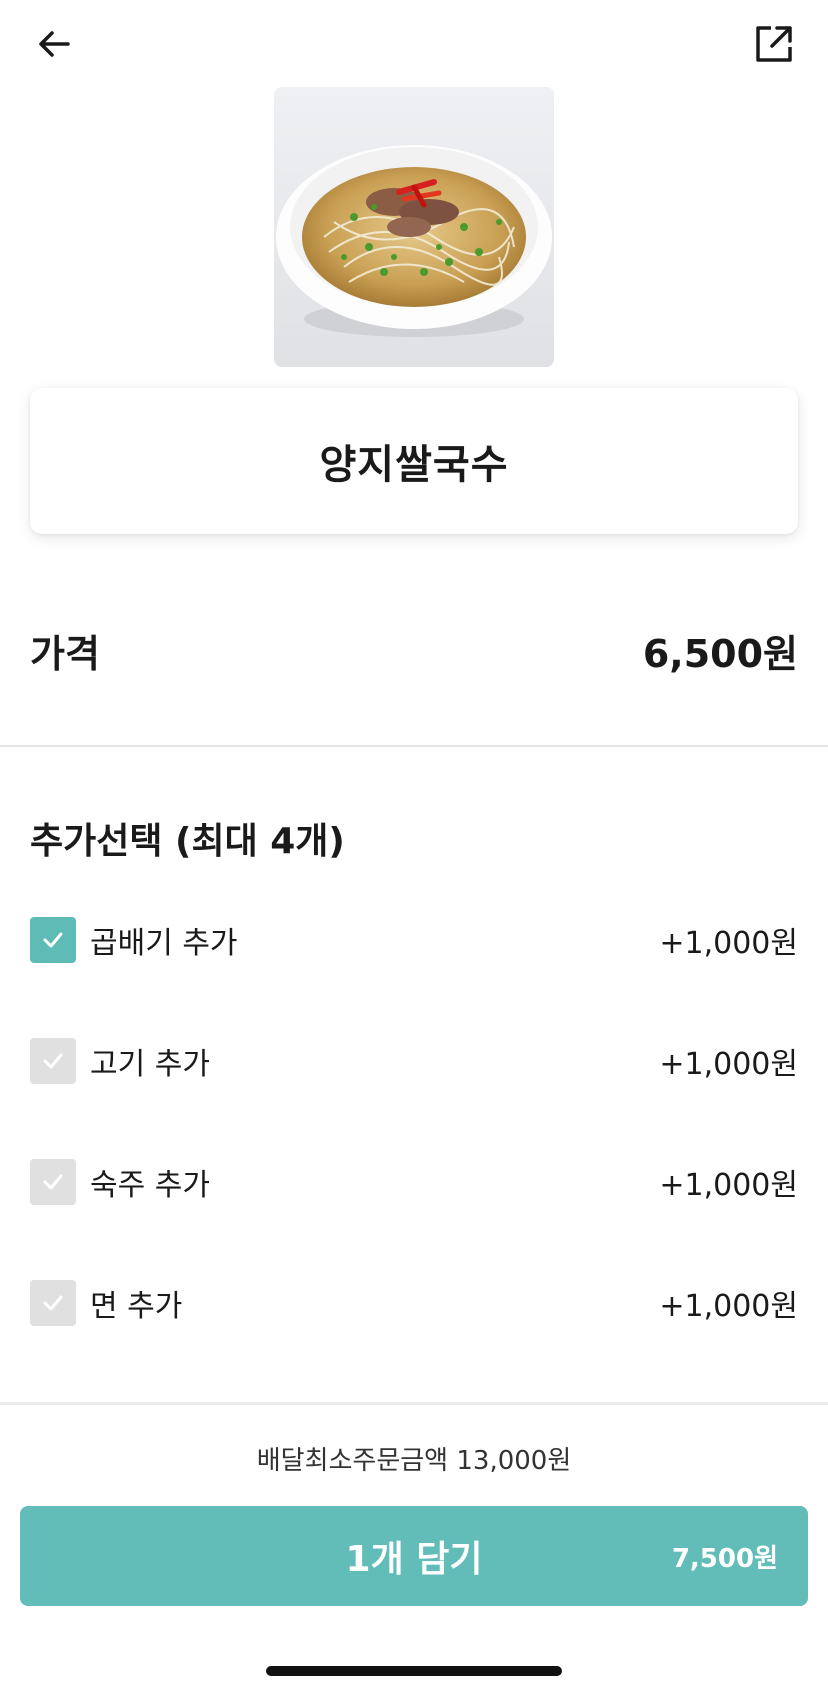 The width and height of the screenshot is (828, 1694). Describe the element at coordinates (414, 44) in the screenshot. I see `top-bar` at that location.